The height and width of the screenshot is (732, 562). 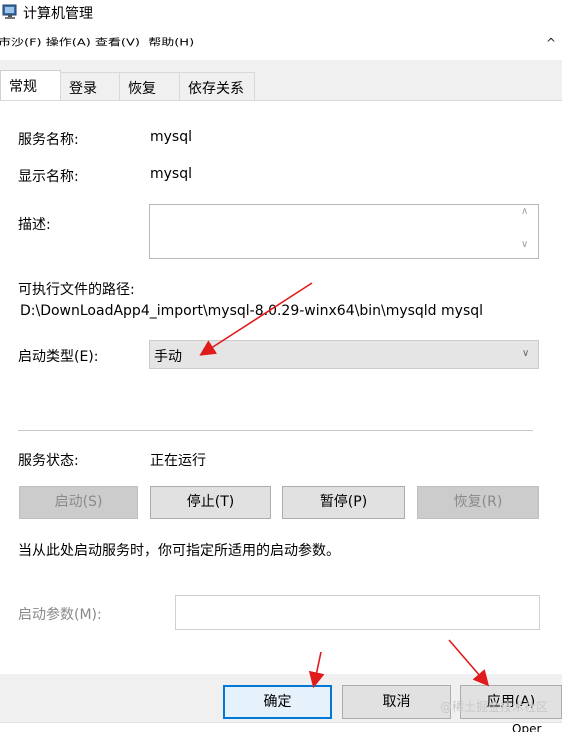 What do you see at coordinates (494, 707) in the screenshot?
I see `watermark: @稀土掘金技术社区` at bounding box center [494, 707].